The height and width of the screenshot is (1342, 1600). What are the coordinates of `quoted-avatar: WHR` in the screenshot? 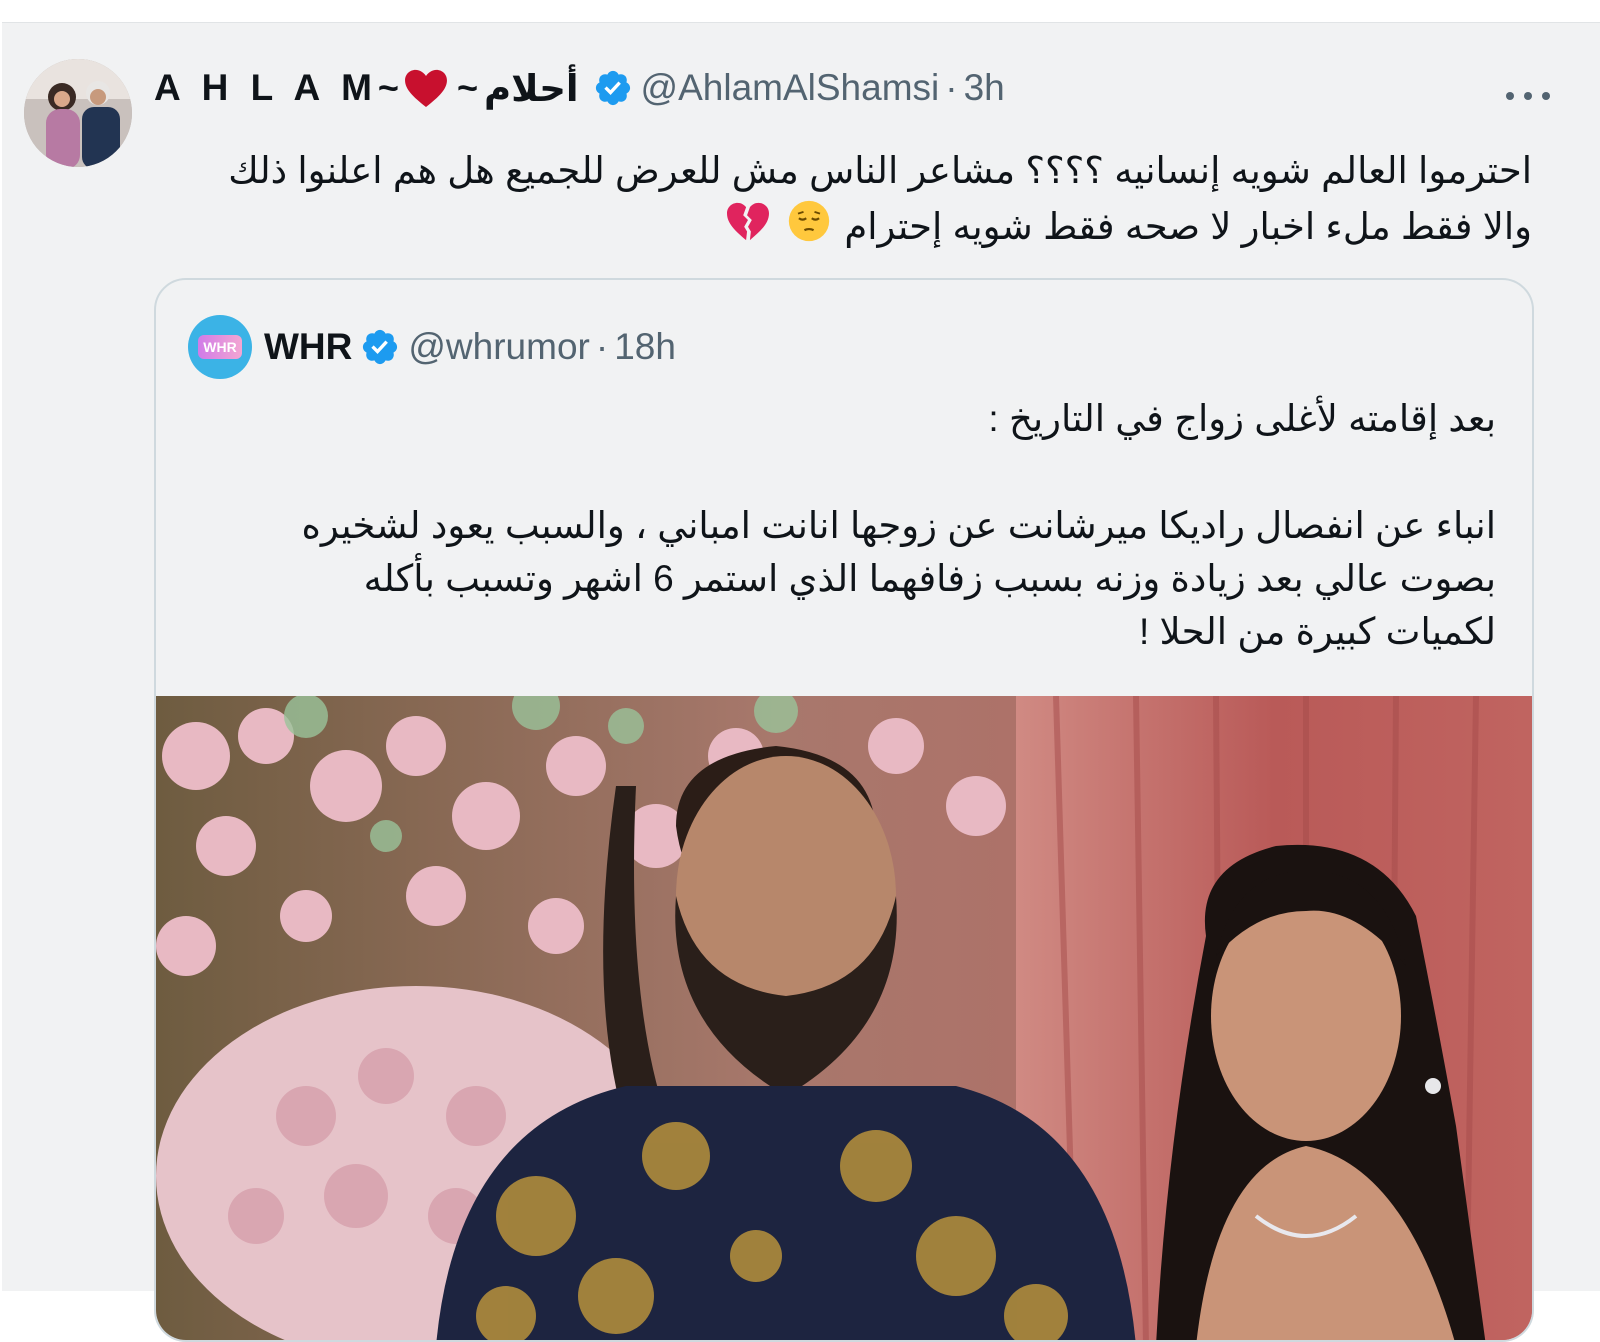 It's located at (220, 347).